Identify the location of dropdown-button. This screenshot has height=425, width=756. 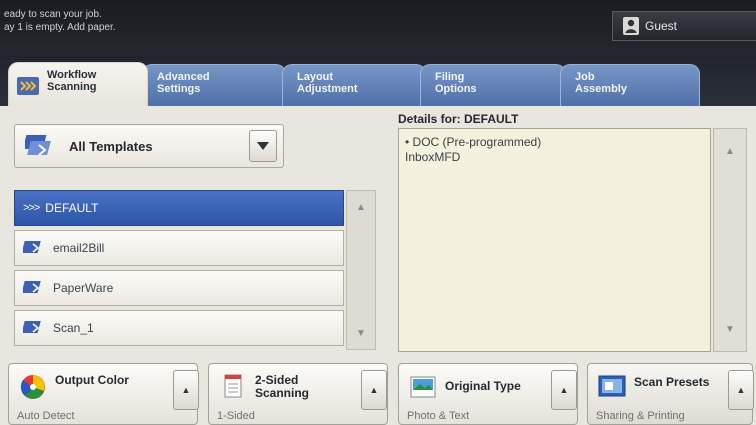
(263, 146).